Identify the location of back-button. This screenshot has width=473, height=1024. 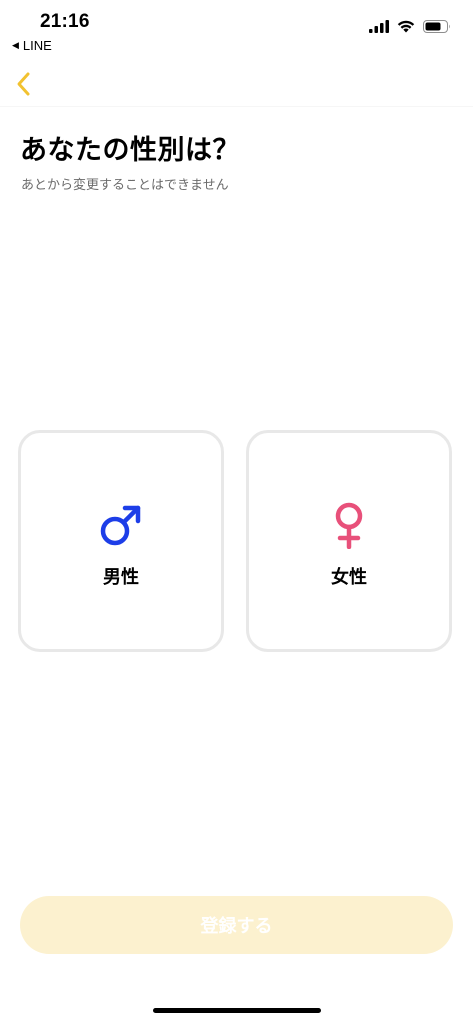
(24, 84).